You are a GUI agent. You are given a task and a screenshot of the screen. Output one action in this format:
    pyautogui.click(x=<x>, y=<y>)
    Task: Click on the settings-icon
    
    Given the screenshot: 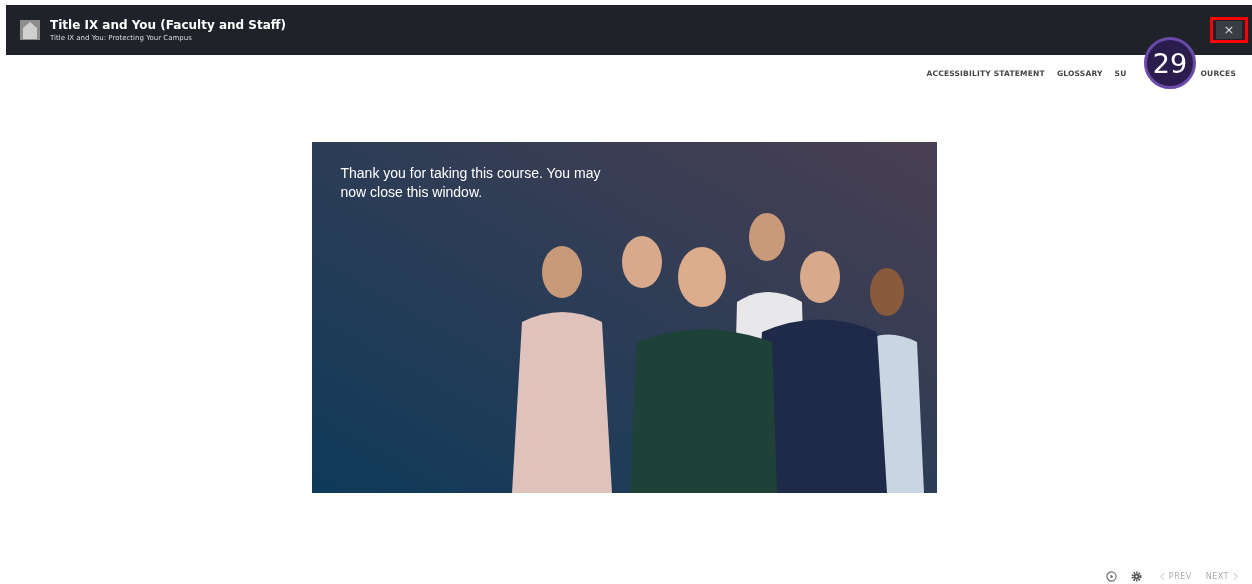 What is the action you would take?
    pyautogui.click(x=1136, y=576)
    